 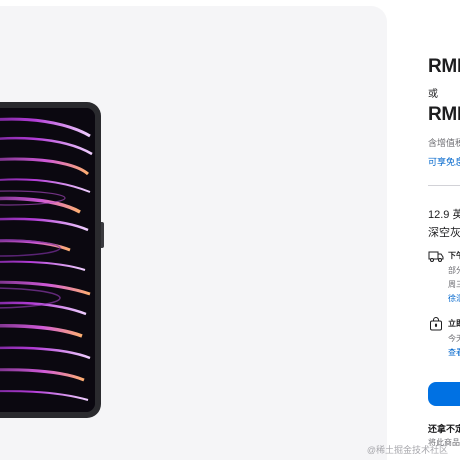 I want to click on delivery-line-2: 周三, so click(x=454, y=284).